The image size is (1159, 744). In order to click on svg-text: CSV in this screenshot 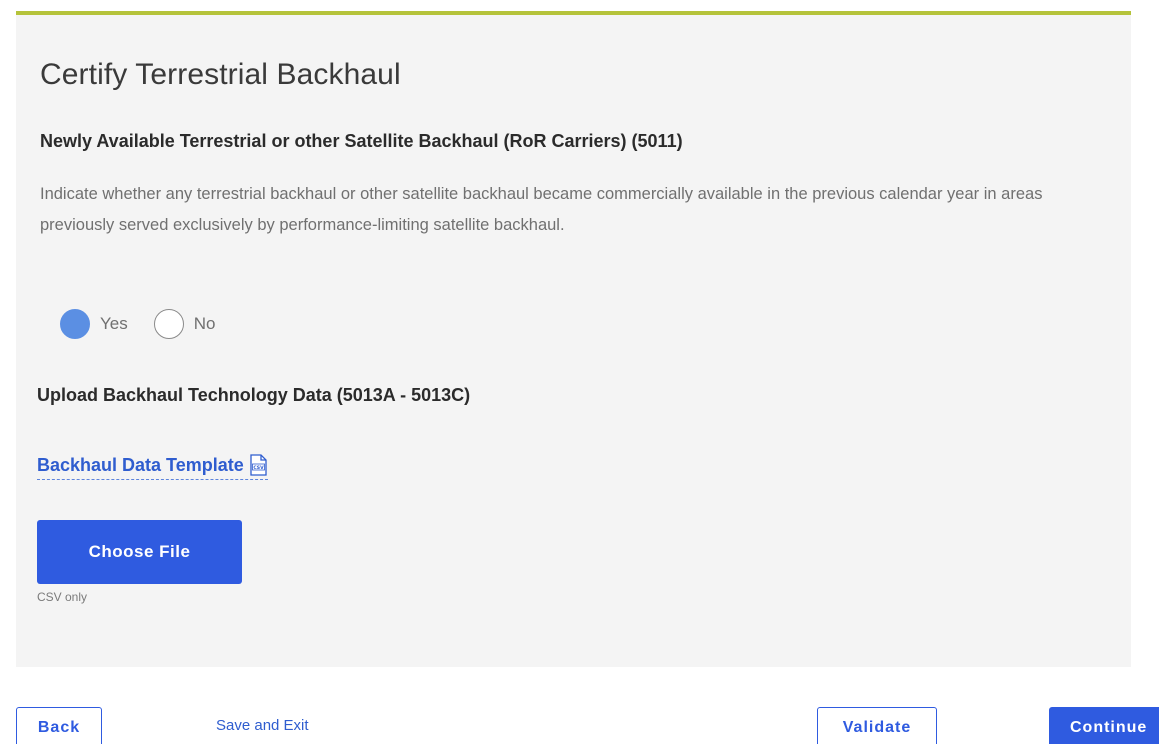, I will do `click(258, 468)`.